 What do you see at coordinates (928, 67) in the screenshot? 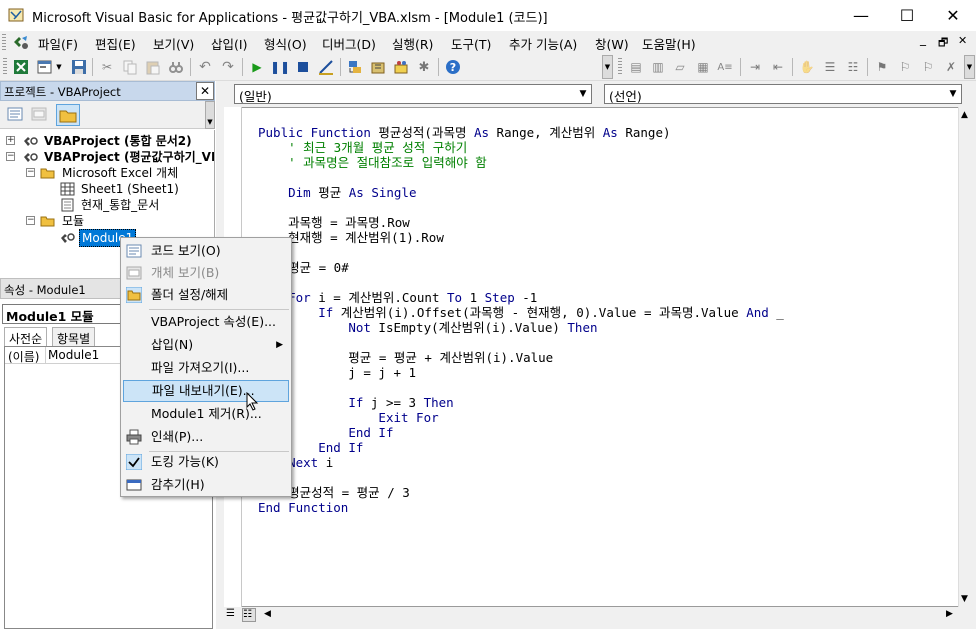
I see `previous-bookmark-icon: ⚐` at bounding box center [928, 67].